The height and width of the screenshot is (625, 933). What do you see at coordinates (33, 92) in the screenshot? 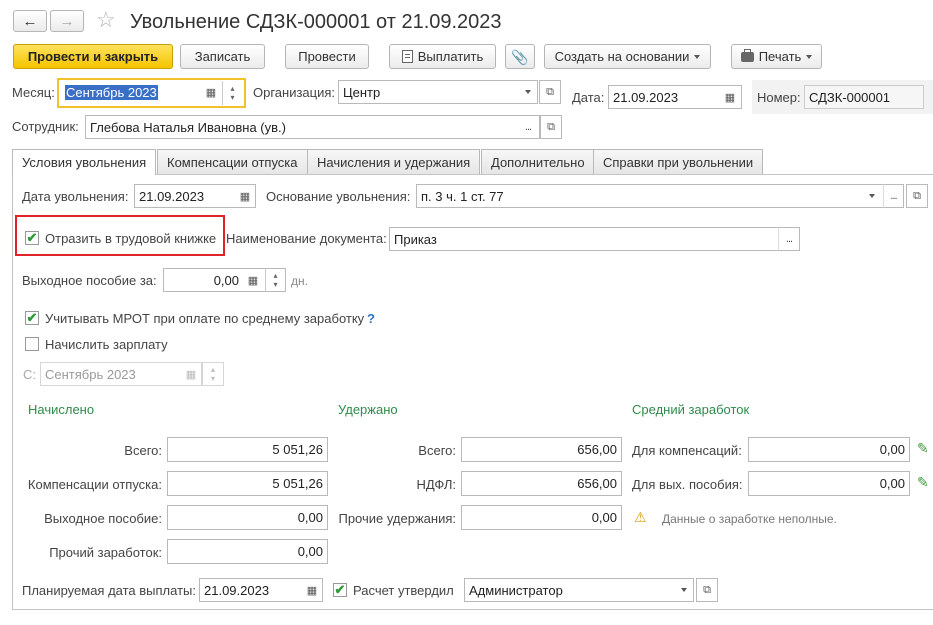
I see `month-label: Месяц:` at bounding box center [33, 92].